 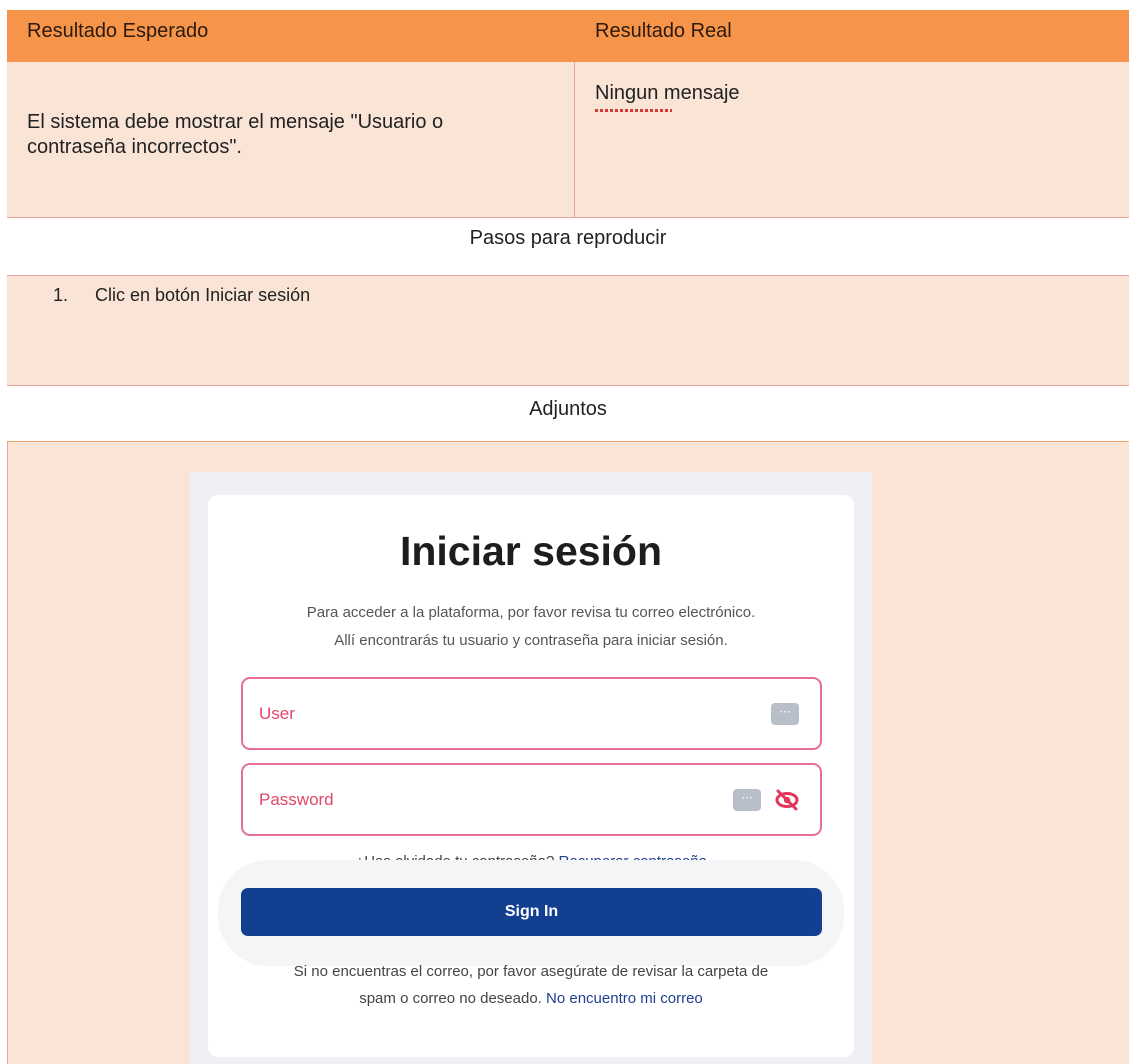 I want to click on step-text: Clic en botón Iniciar sesión, so click(x=203, y=295).